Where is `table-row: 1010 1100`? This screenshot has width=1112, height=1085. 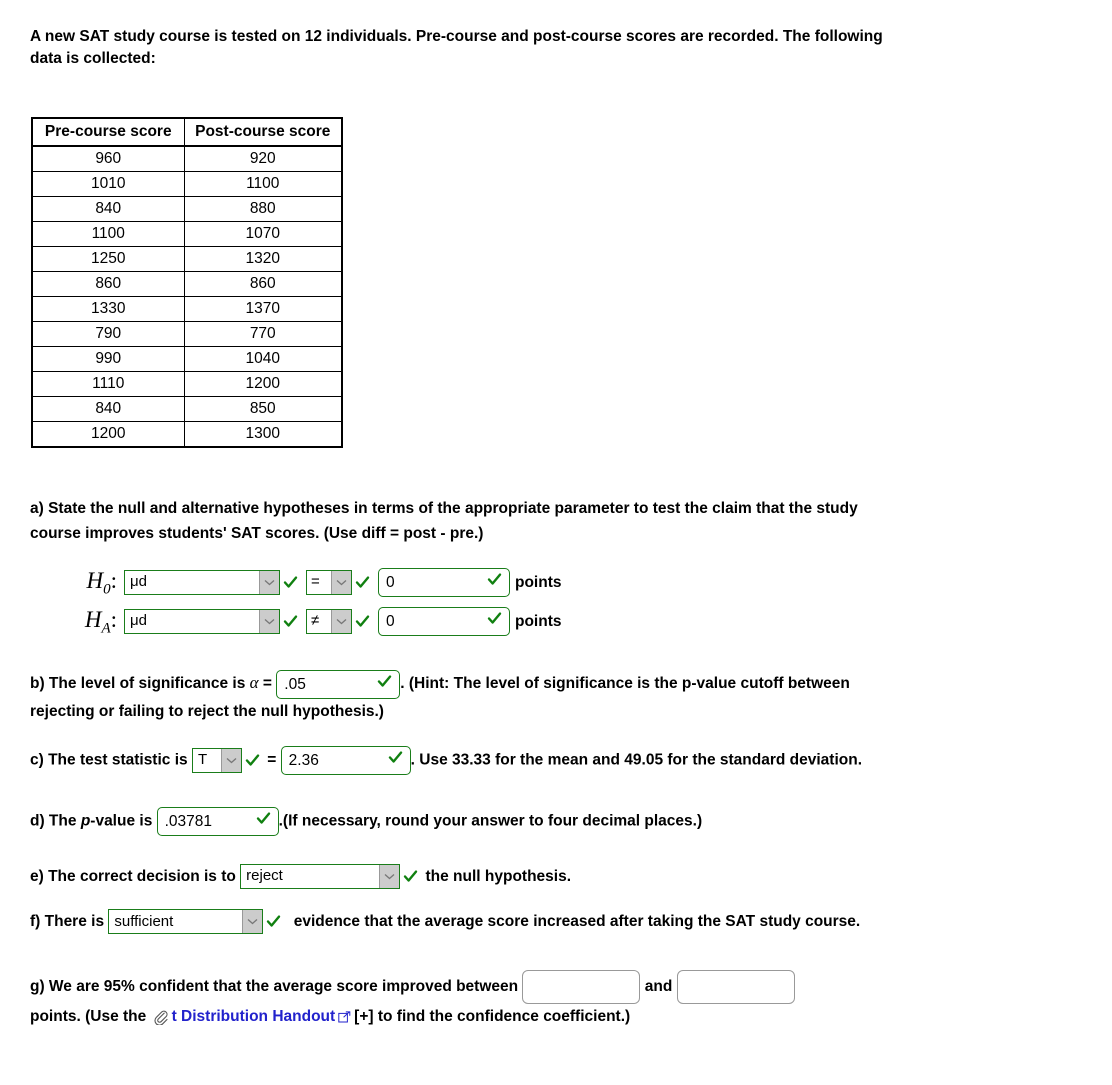
table-row: 1010 1100 is located at coordinates (187, 183).